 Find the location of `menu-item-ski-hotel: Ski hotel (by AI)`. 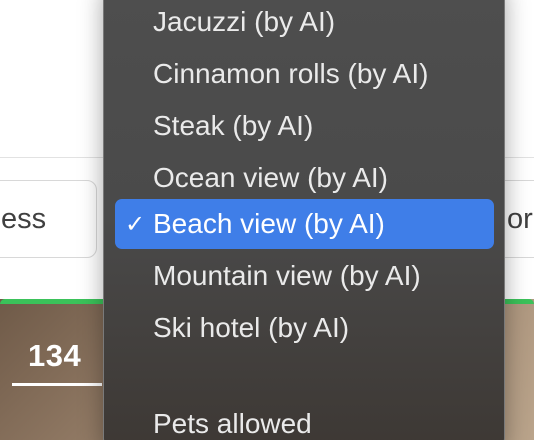

menu-item-ski-hotel: Ski hotel (by AI) is located at coordinates (304, 328).